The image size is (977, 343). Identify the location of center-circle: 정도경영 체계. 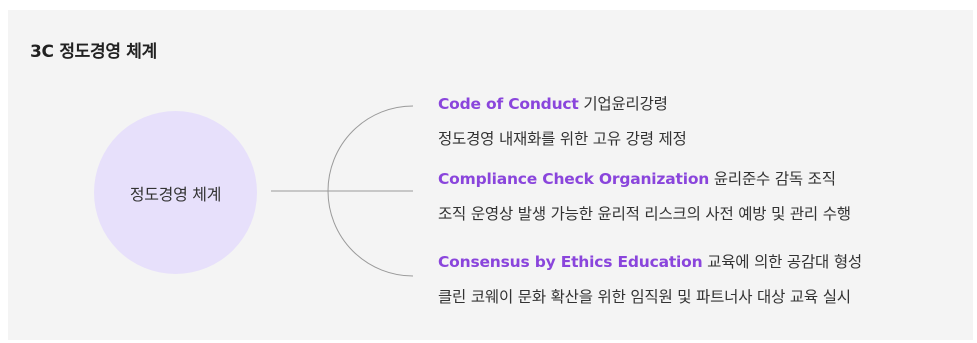
(175, 192).